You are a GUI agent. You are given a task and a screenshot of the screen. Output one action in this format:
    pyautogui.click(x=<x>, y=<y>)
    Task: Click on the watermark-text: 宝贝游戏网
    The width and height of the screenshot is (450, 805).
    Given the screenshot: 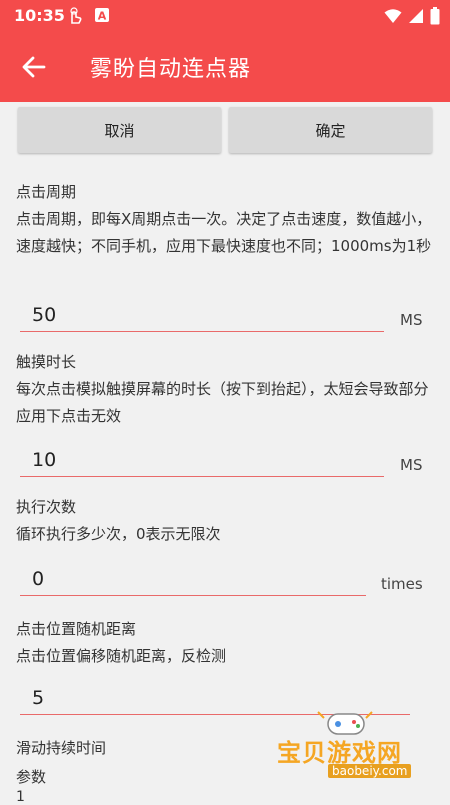 What is the action you would take?
    pyautogui.click(x=339, y=753)
    